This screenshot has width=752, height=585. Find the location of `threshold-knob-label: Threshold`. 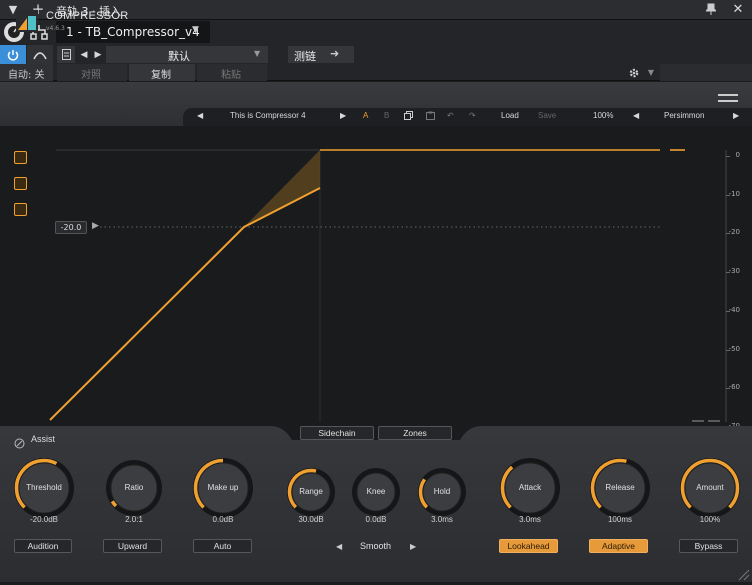

threshold-knob-label: Threshold is located at coordinates (44, 487).